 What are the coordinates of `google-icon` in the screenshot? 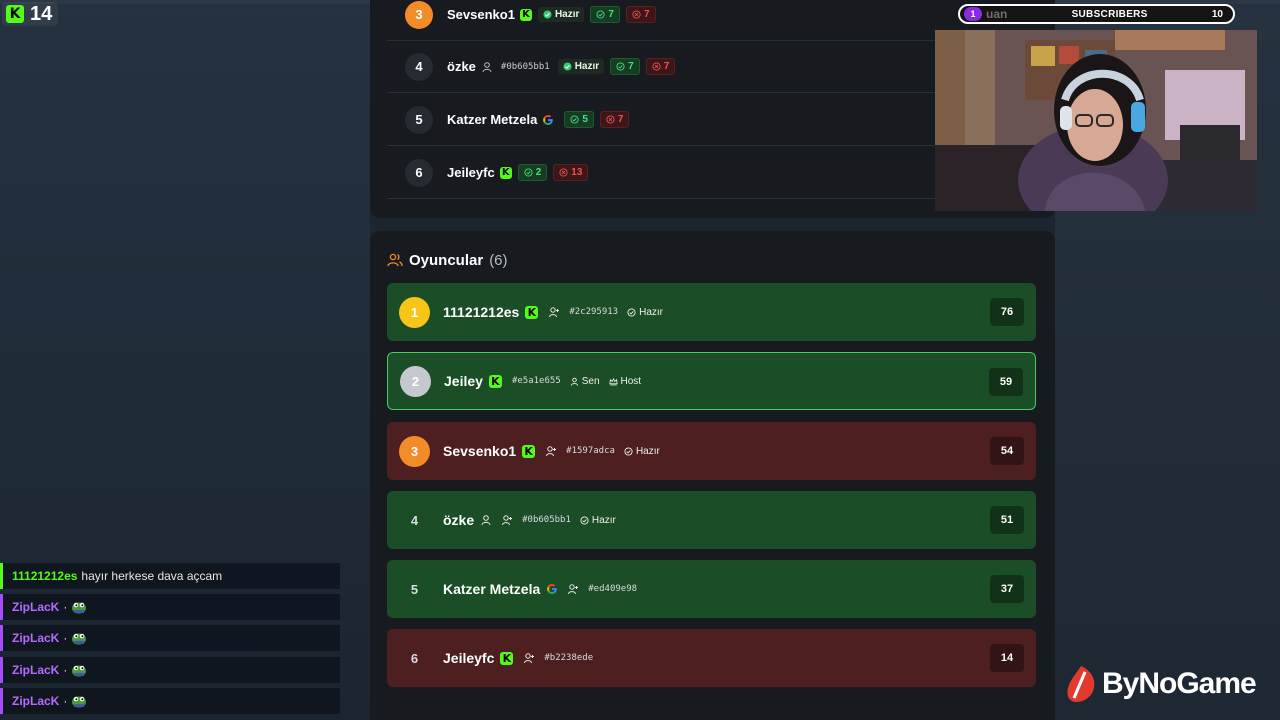 It's located at (548, 119).